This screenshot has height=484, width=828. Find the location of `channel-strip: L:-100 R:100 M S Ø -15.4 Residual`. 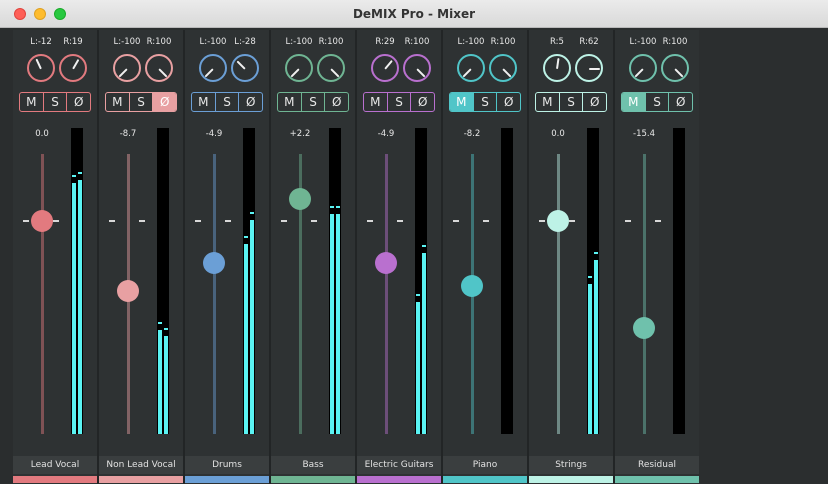

channel-strip: L:-100 R:100 M S Ø -15.4 Residual is located at coordinates (657, 257).